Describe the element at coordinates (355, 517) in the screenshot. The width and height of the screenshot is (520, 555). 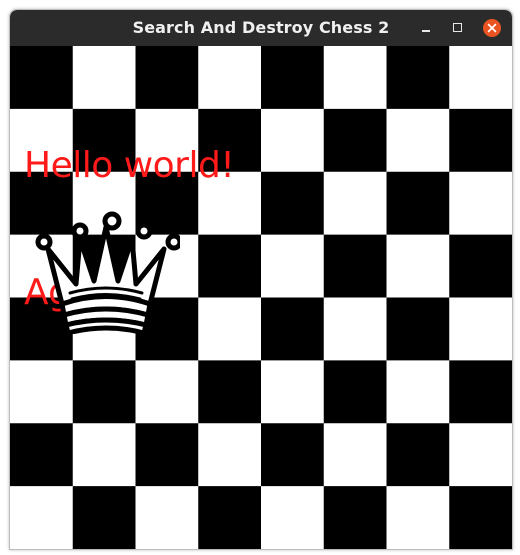
I see `board-square-r7-c5` at that location.